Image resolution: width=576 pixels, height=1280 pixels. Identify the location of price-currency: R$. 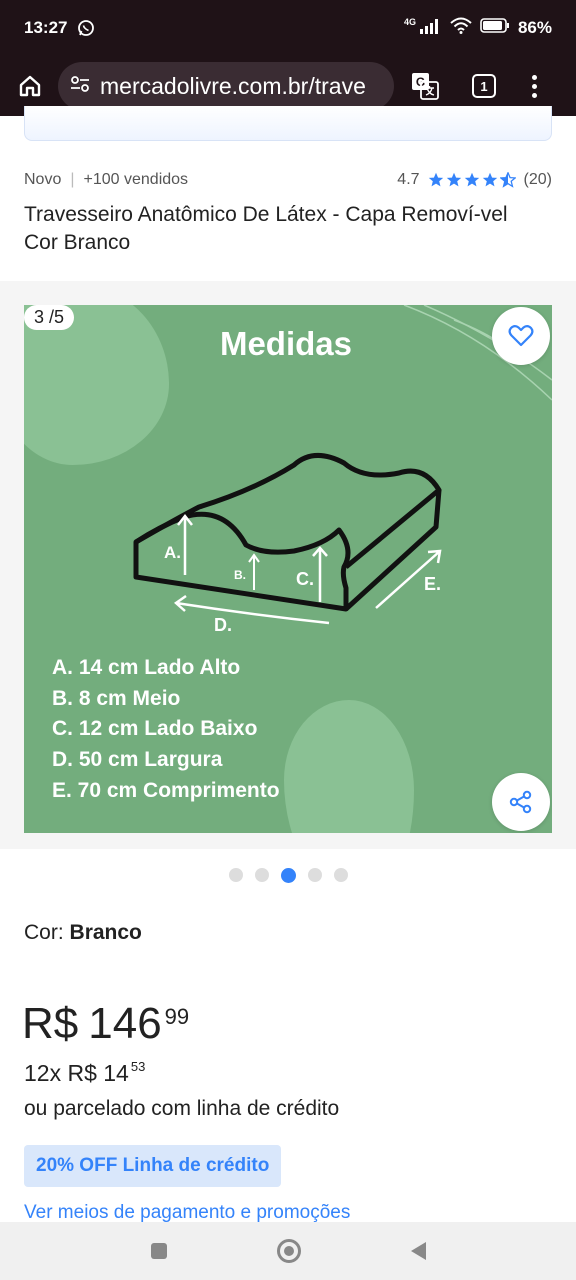
(50, 1023).